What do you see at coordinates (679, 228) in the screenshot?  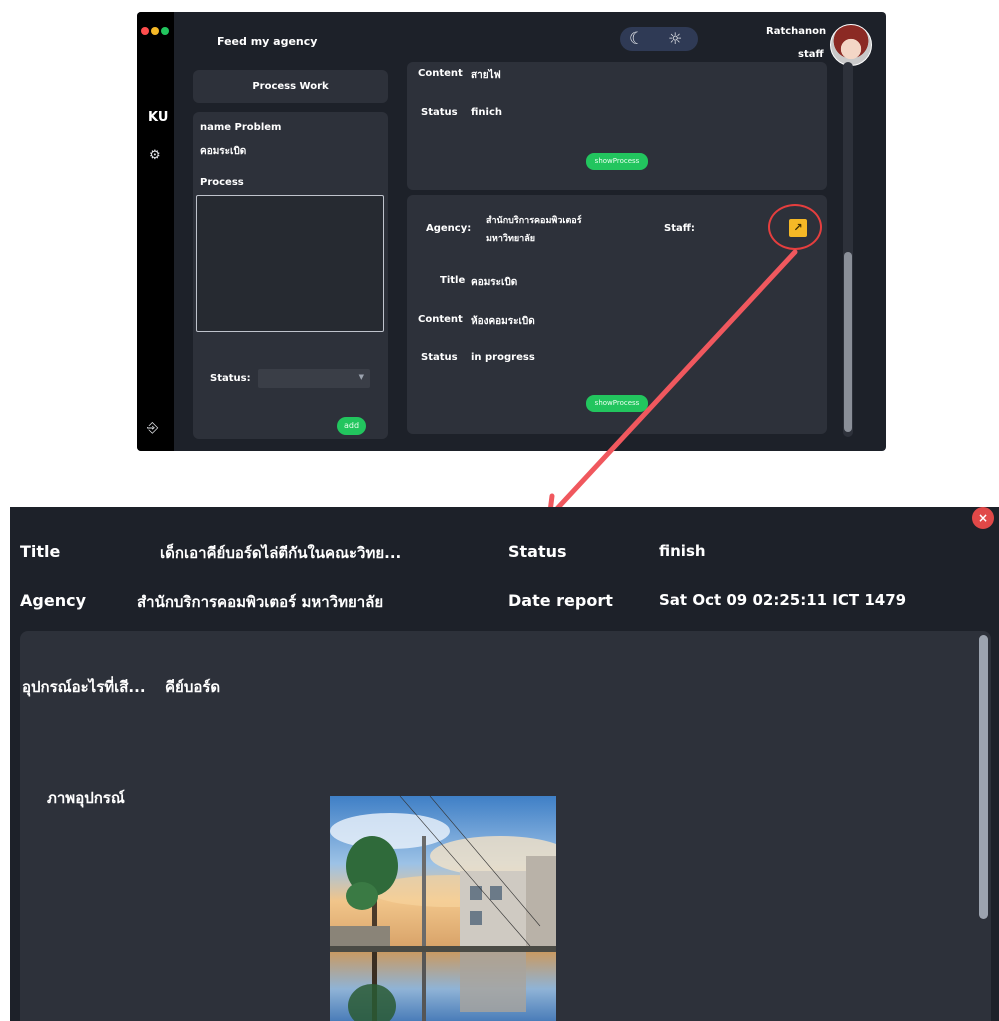 I see `staff-label: Staff:` at bounding box center [679, 228].